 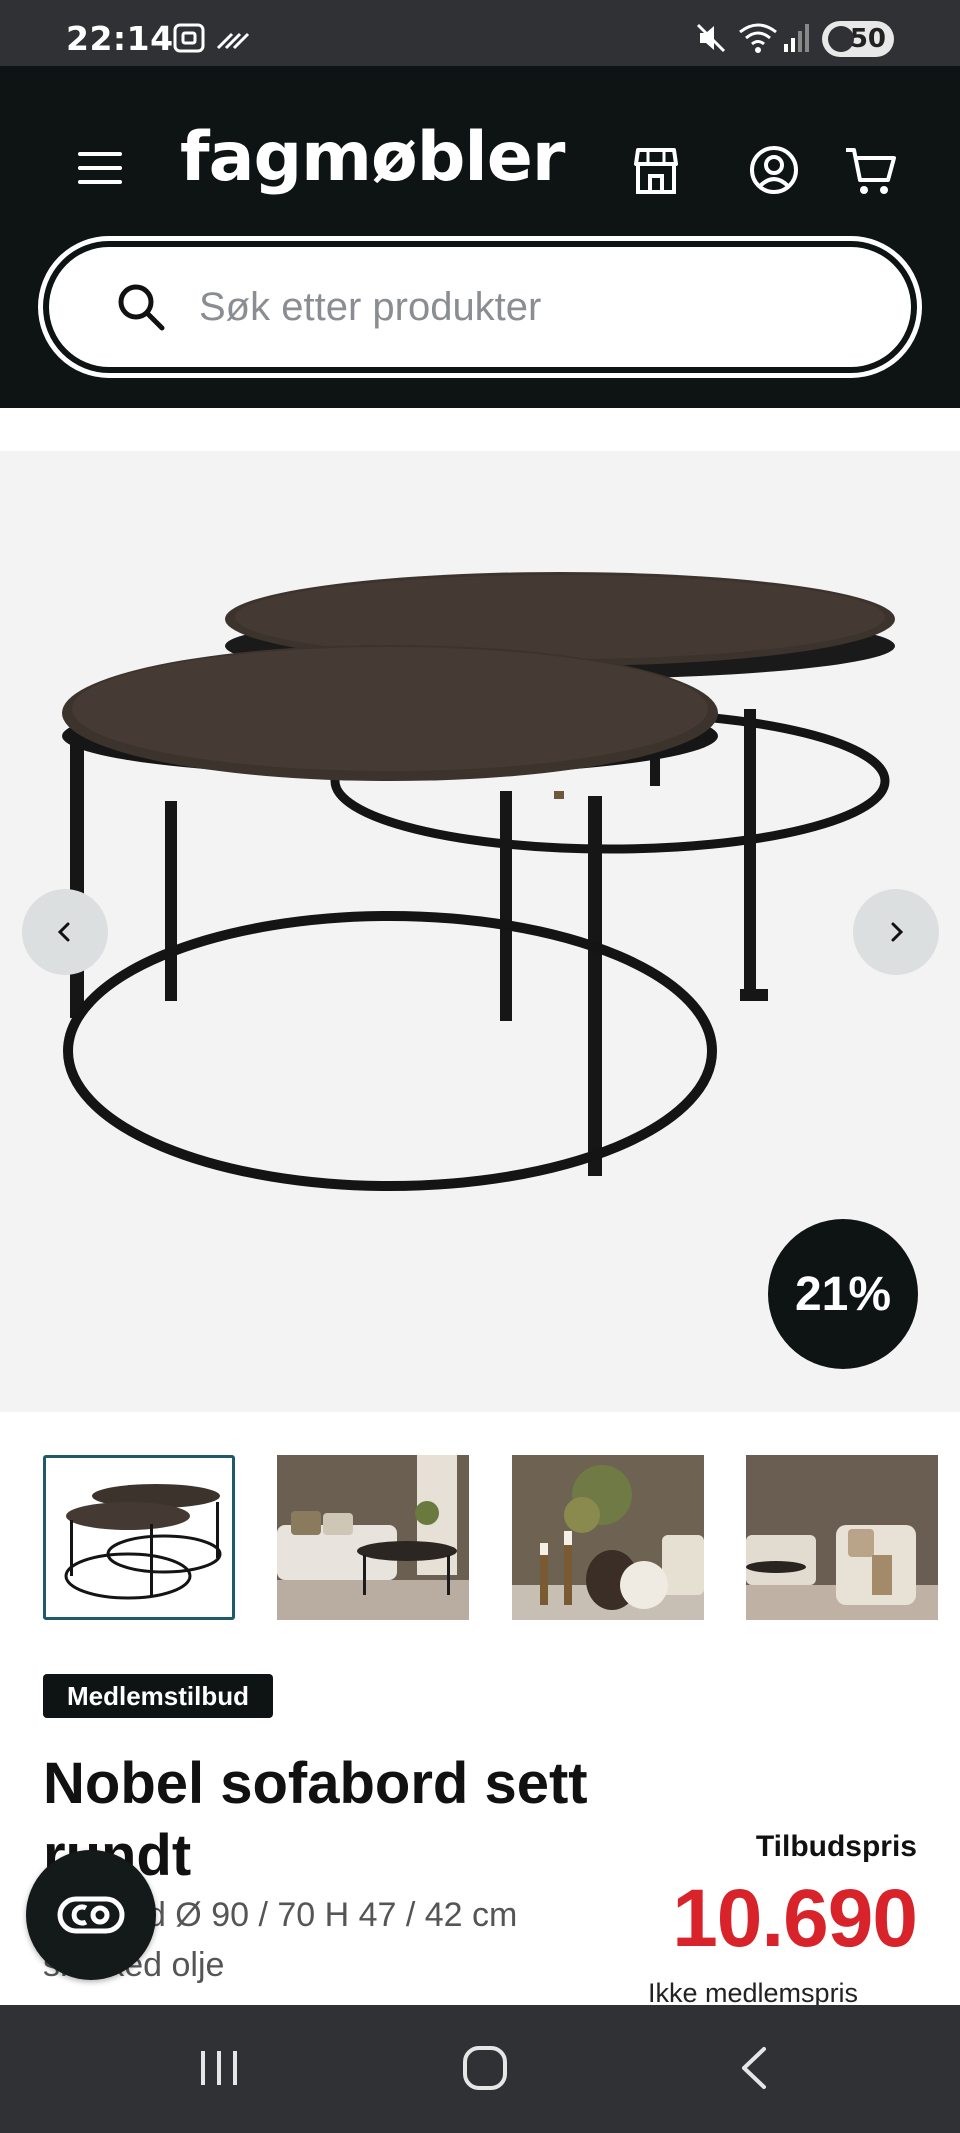 What do you see at coordinates (755, 2068) in the screenshot?
I see `back-icon` at bounding box center [755, 2068].